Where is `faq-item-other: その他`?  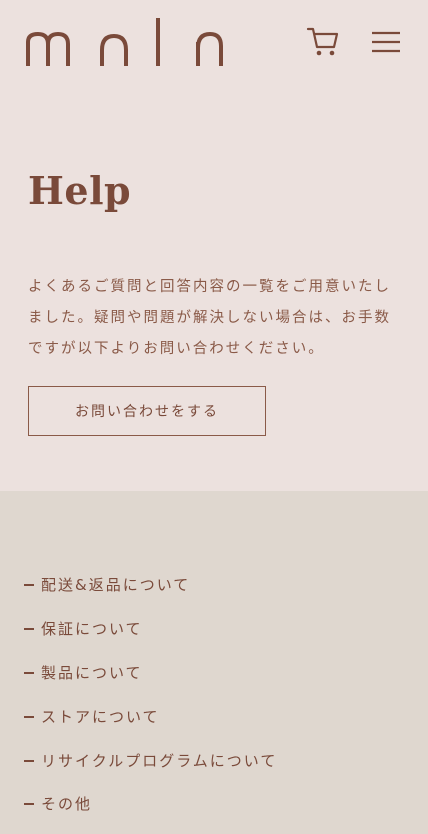
faq-item-other: その他 is located at coordinates (58, 803).